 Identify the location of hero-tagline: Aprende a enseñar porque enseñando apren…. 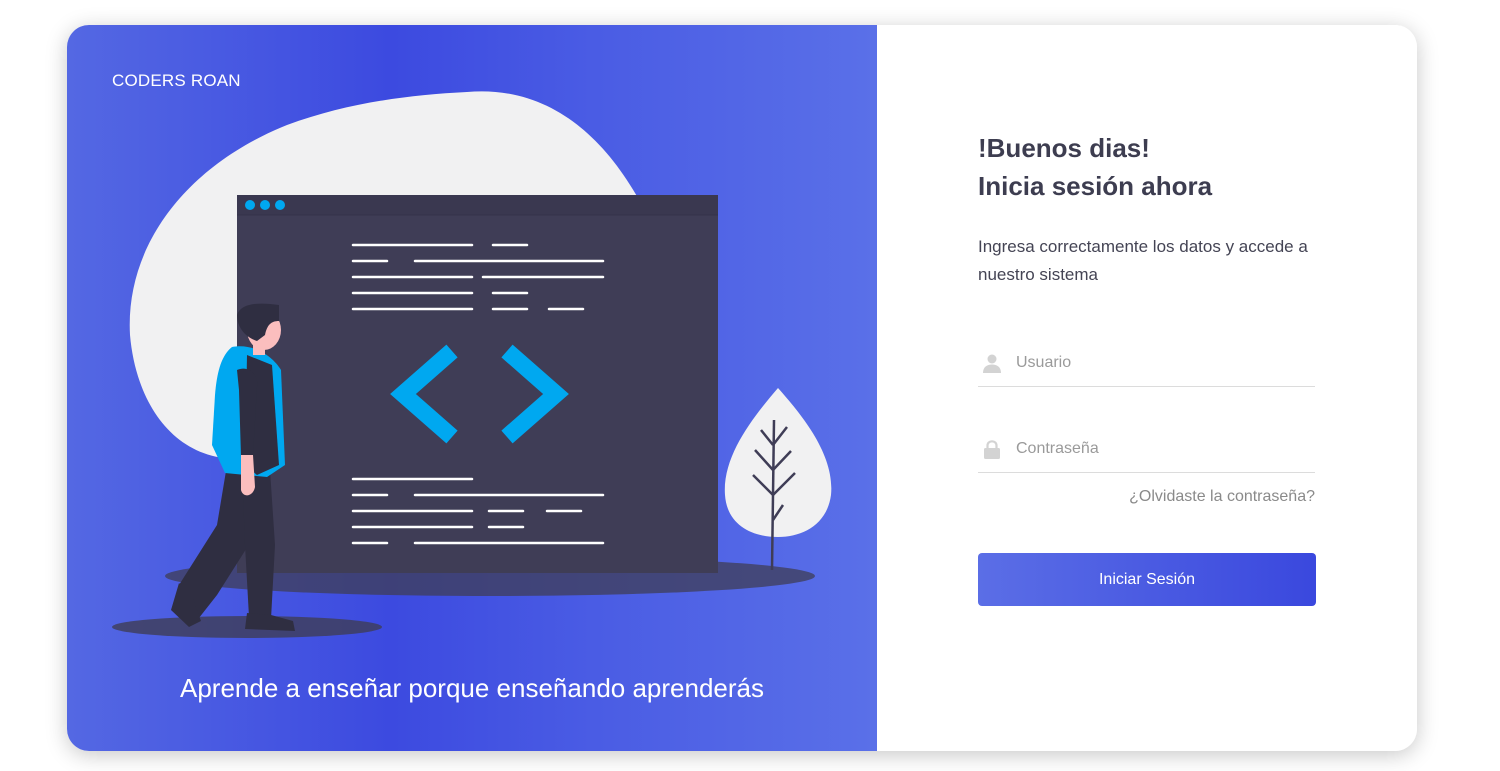
(471, 688).